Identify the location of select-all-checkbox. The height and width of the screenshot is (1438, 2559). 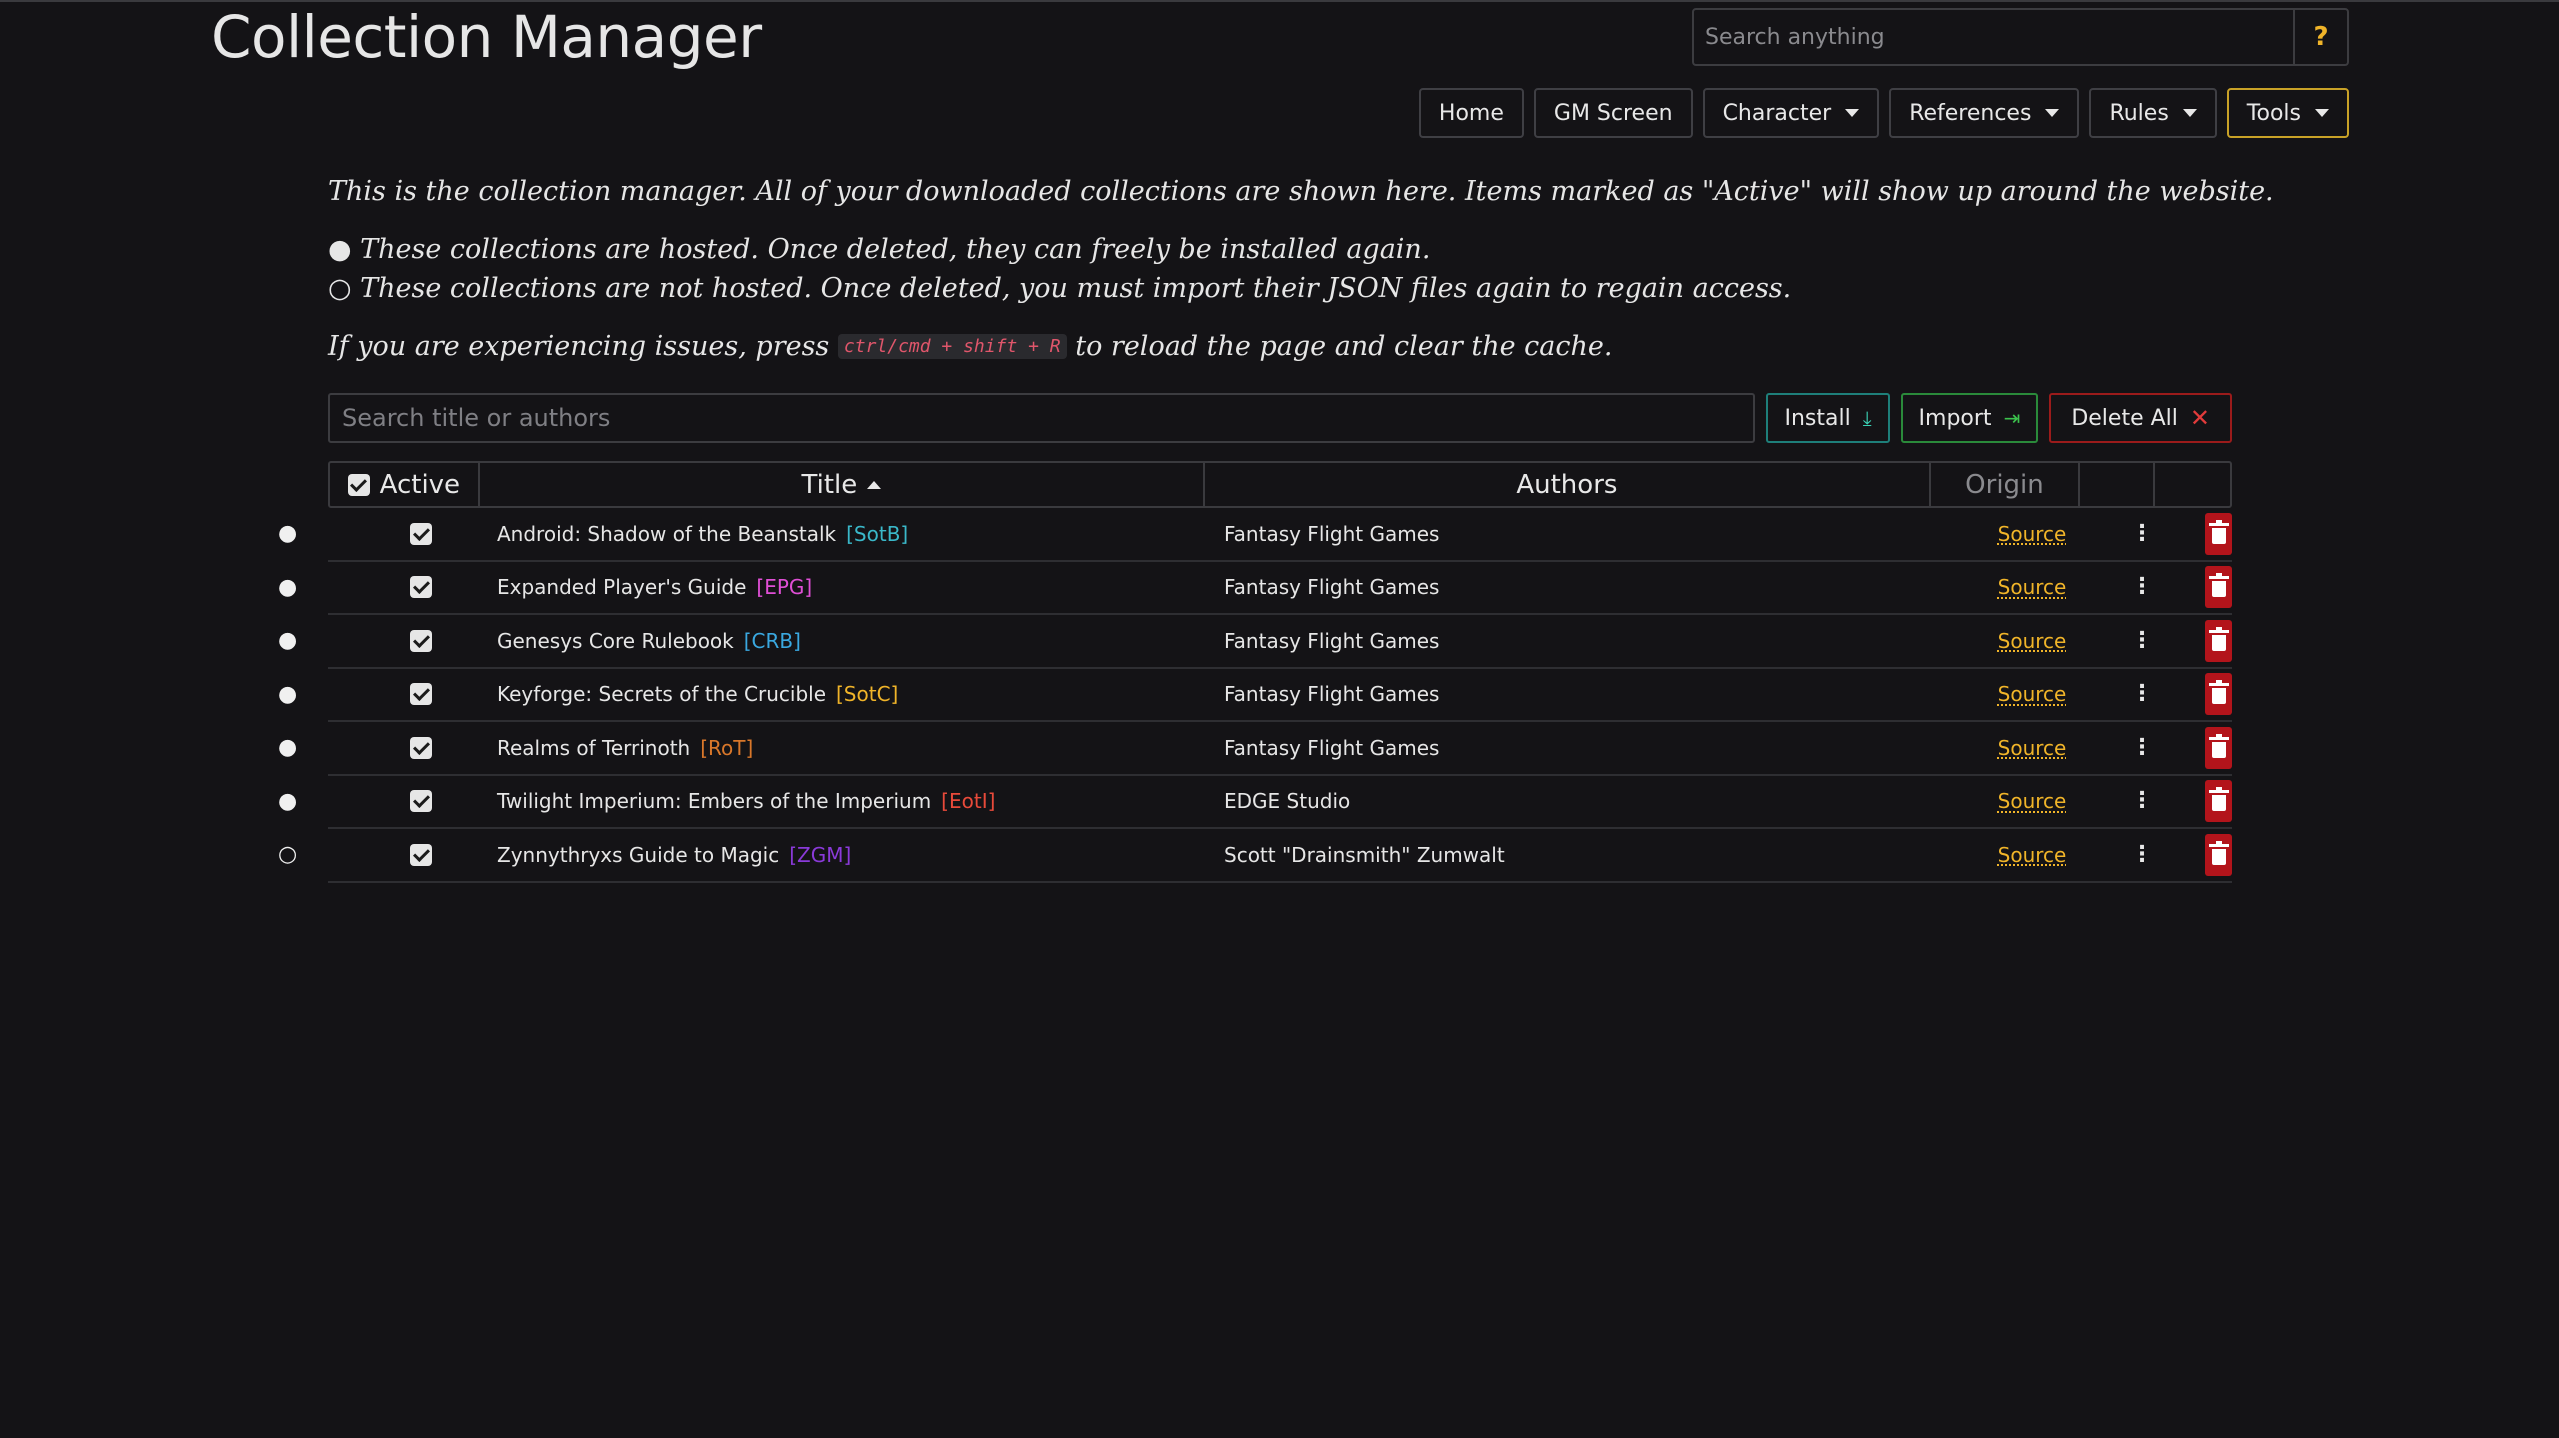
(358, 484).